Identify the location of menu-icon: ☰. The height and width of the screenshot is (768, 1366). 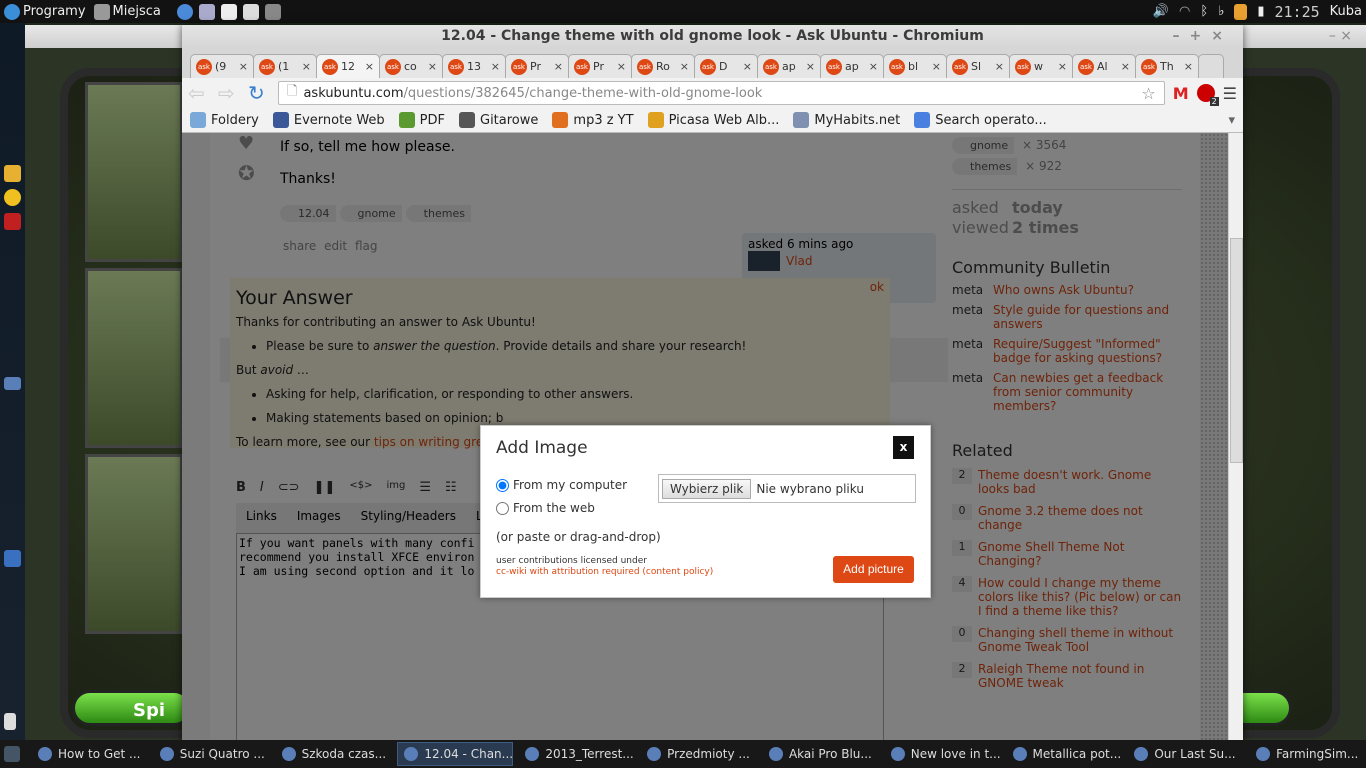
(1230, 93).